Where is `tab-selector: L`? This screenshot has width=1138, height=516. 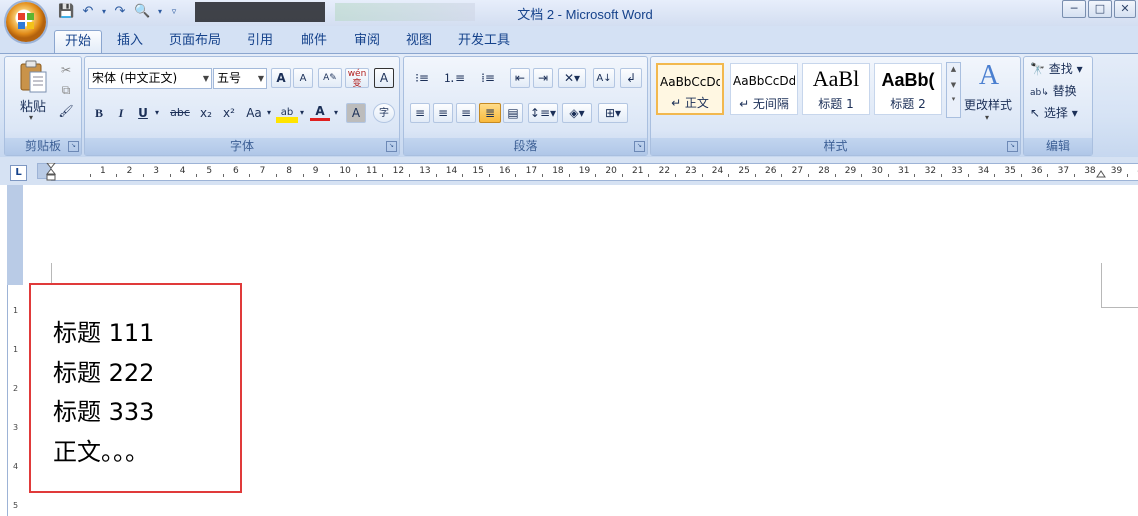
tab-selector: L is located at coordinates (18, 173).